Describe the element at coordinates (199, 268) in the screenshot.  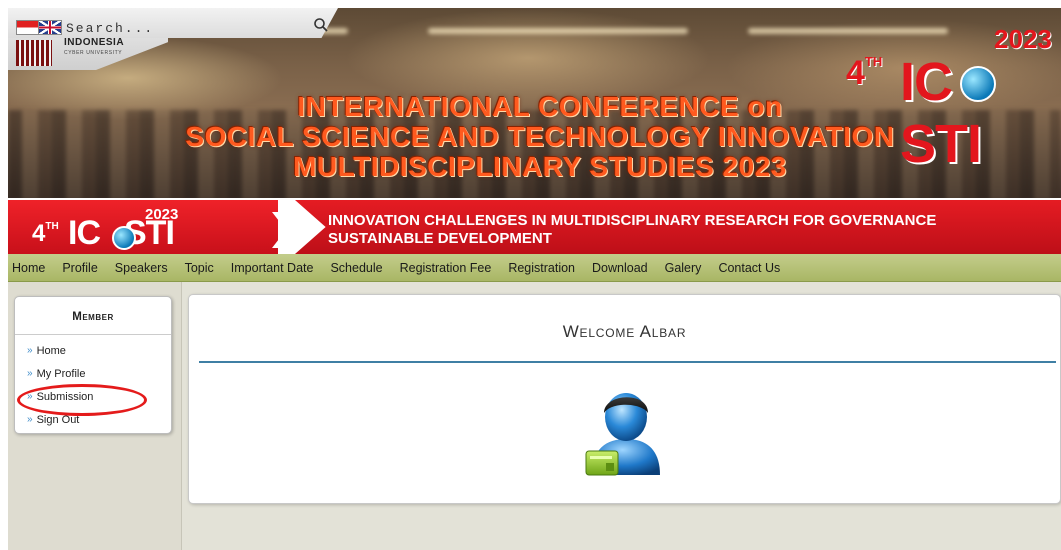
I see `nav-topic: Topic` at that location.